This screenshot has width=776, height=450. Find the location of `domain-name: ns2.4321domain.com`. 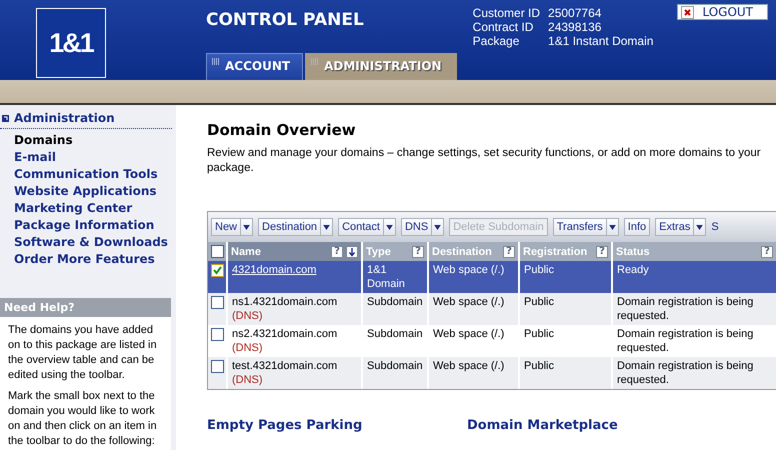

domain-name: ns2.4321domain.com is located at coordinates (285, 334).